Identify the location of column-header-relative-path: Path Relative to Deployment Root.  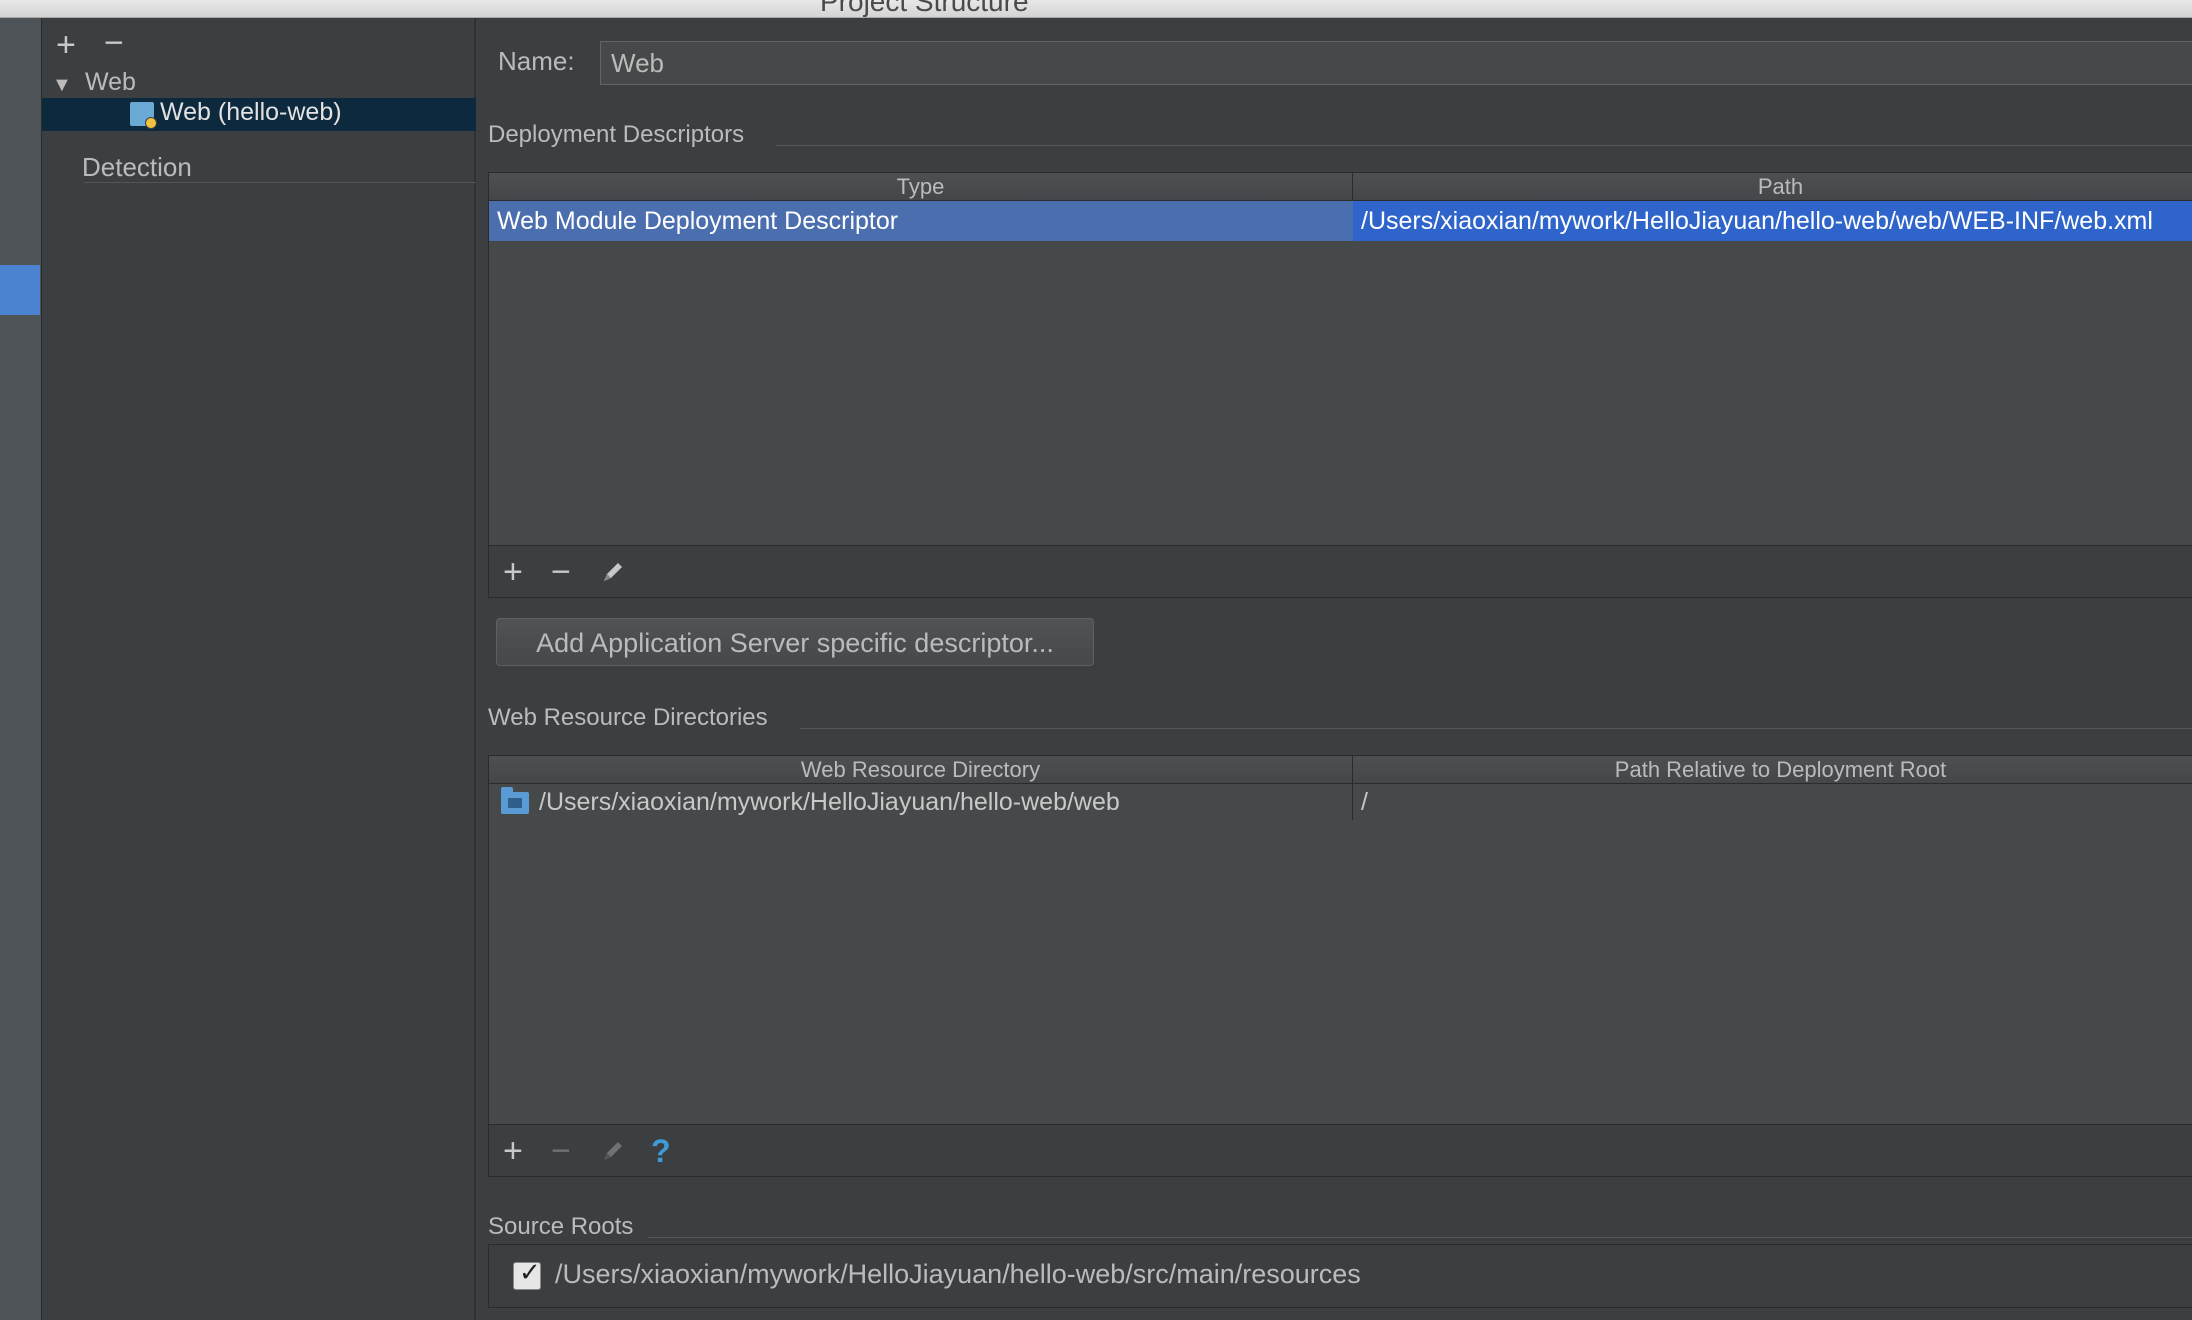
(1772, 770).